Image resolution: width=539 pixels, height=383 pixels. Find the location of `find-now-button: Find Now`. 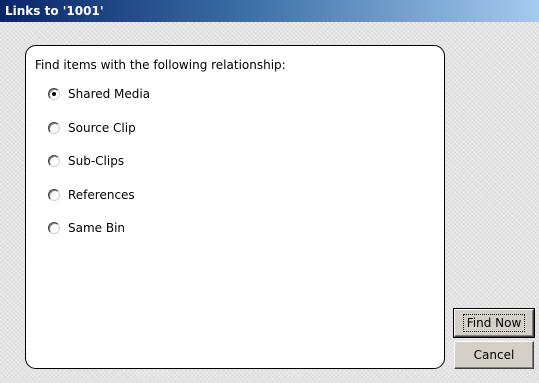

find-now-button: Find Now is located at coordinates (494, 323).